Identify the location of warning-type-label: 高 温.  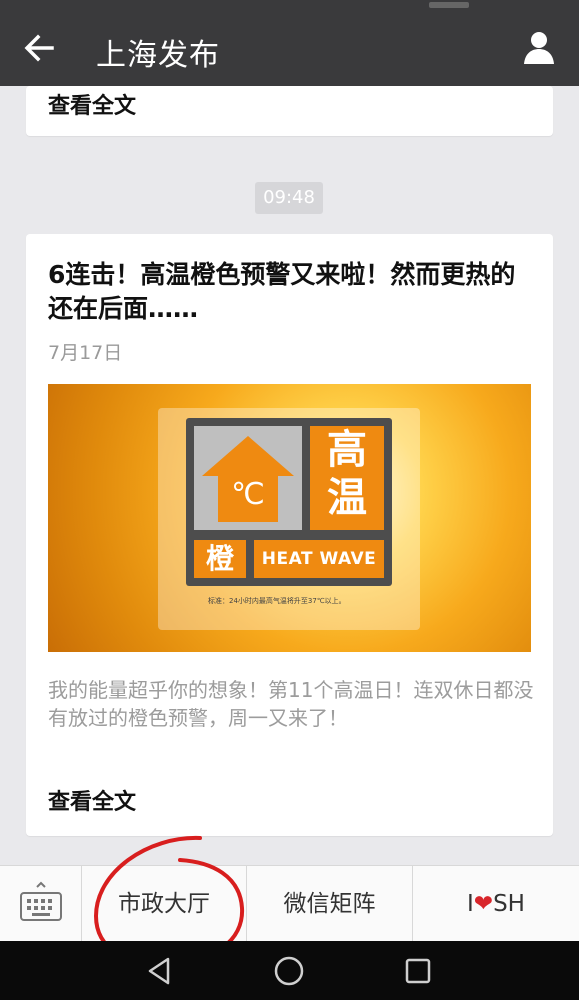
(347, 478).